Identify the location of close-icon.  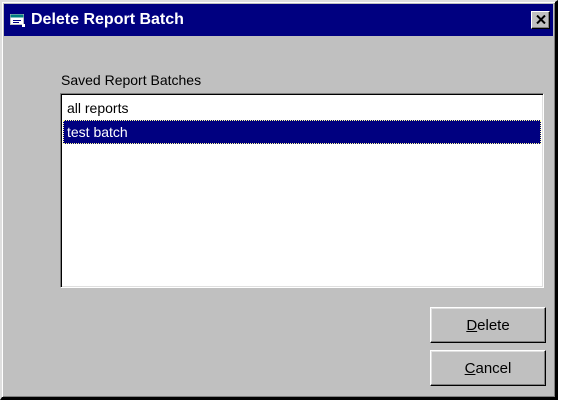
(540, 20).